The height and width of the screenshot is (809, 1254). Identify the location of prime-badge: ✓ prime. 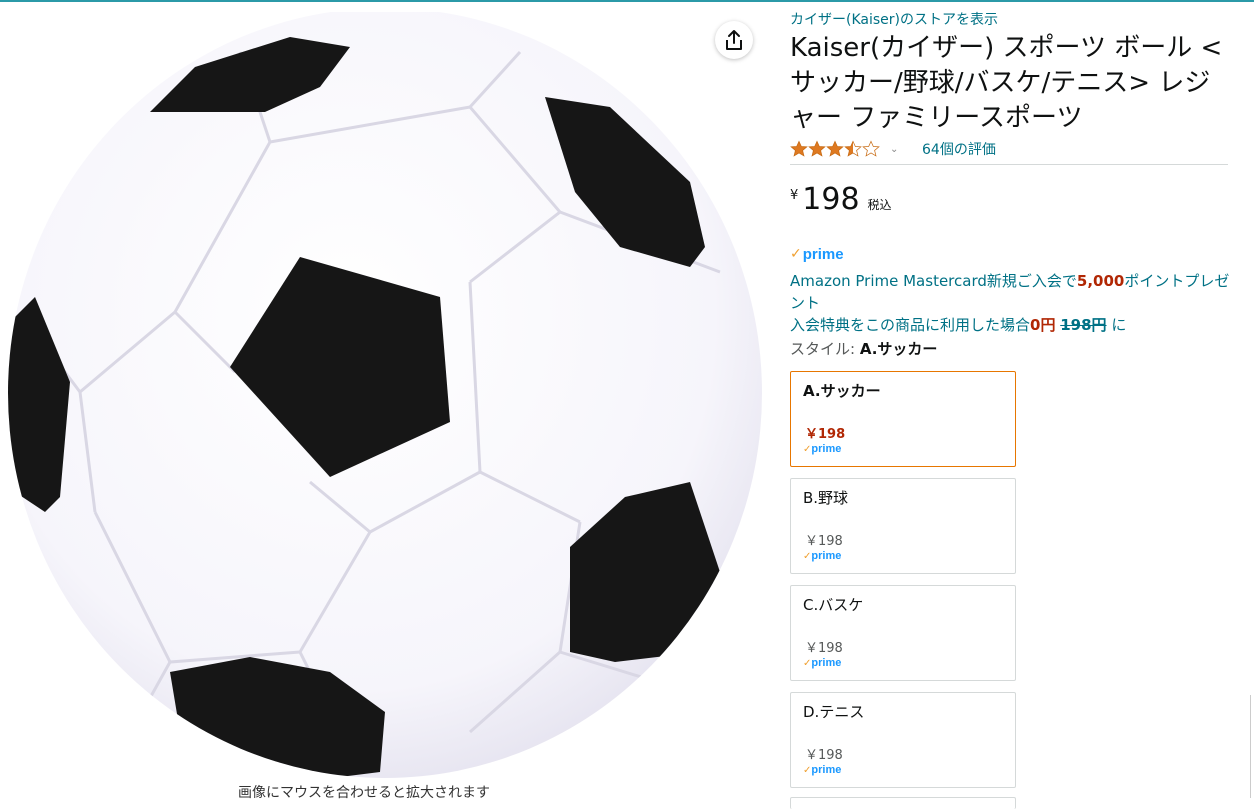
(1010, 254).